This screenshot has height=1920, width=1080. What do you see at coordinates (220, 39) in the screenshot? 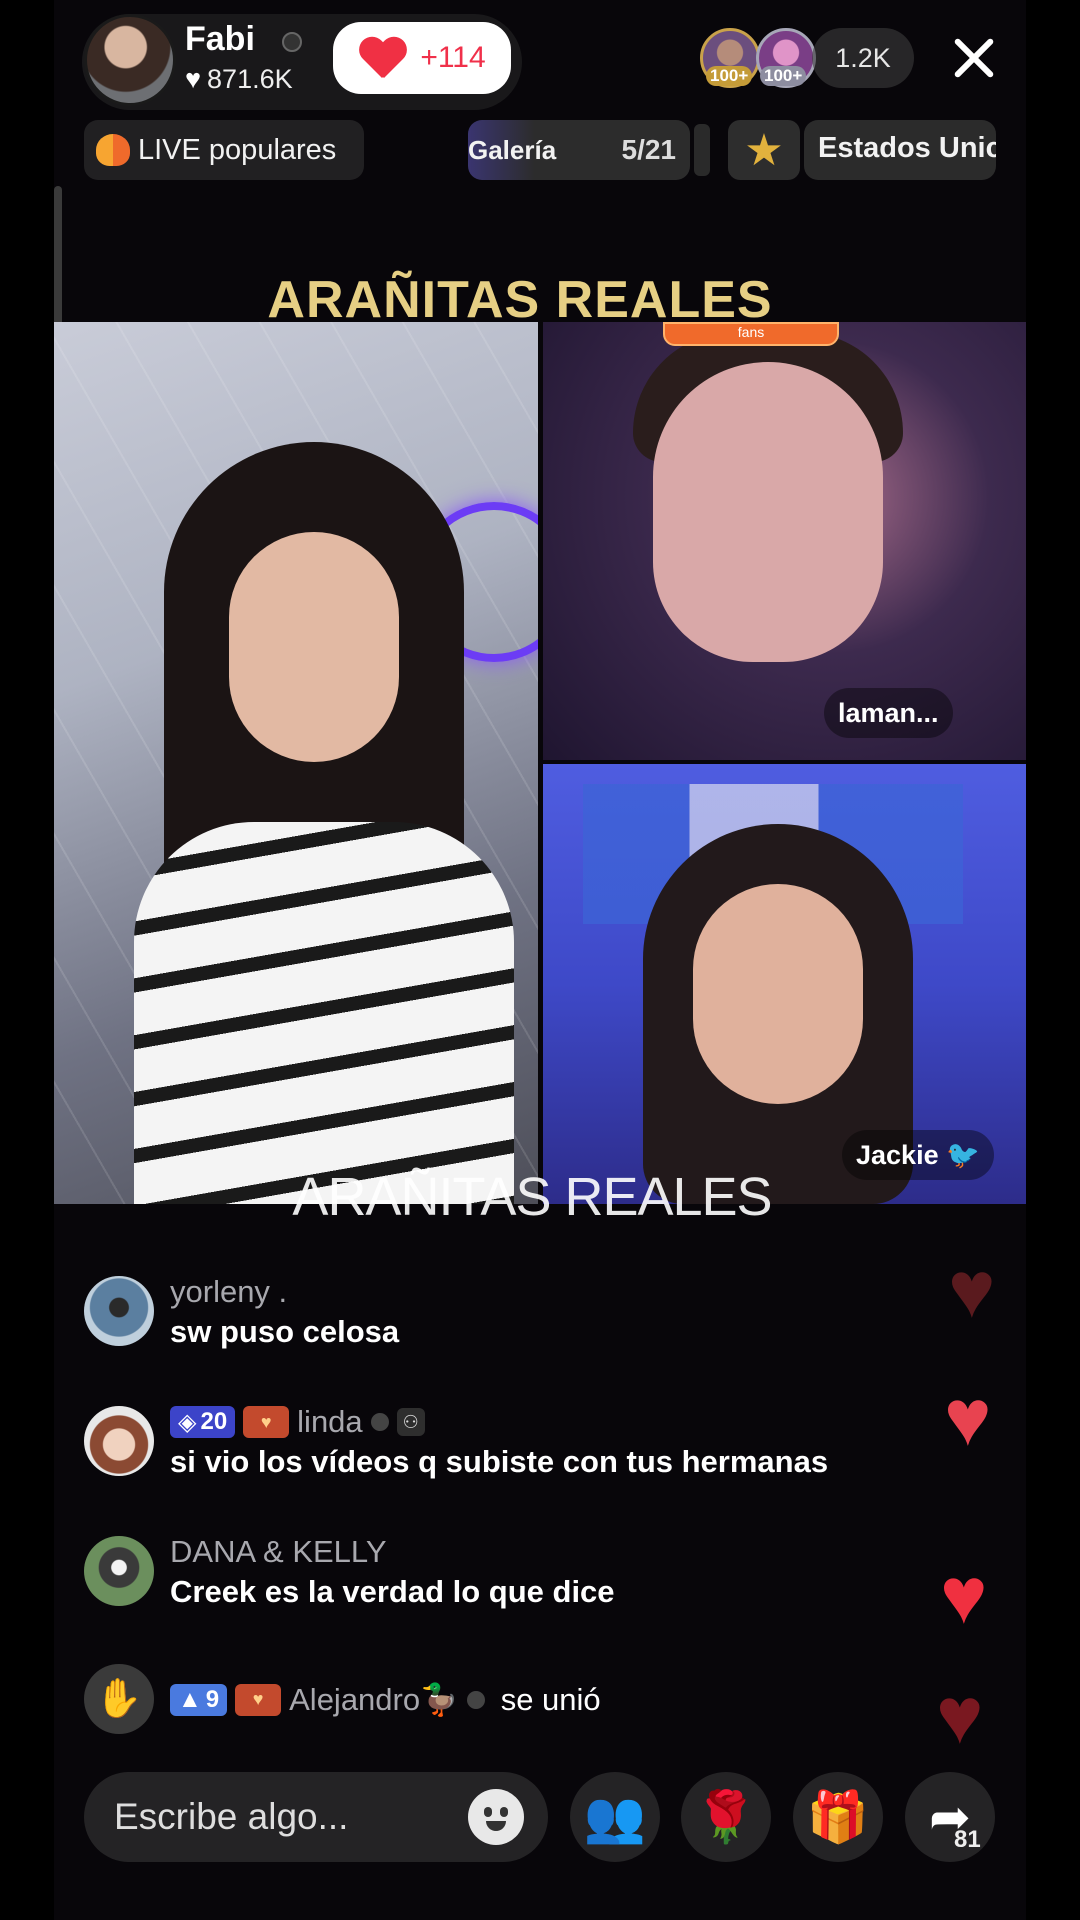
I see `host-name: Fabi` at bounding box center [220, 39].